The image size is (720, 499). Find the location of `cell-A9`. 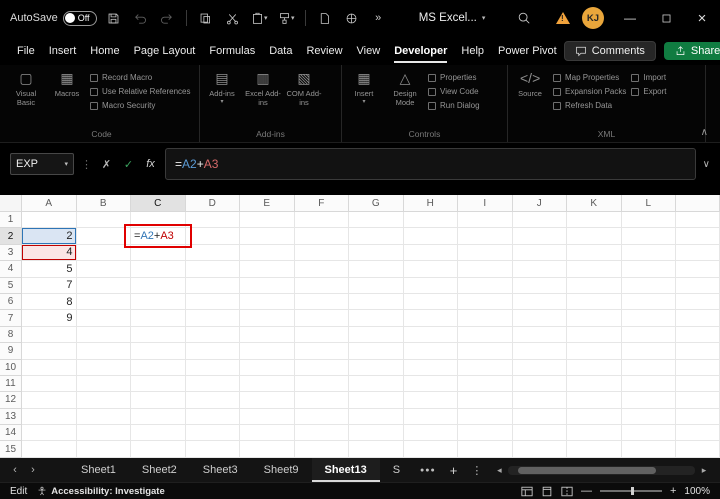

cell-A9 is located at coordinates (49, 351).